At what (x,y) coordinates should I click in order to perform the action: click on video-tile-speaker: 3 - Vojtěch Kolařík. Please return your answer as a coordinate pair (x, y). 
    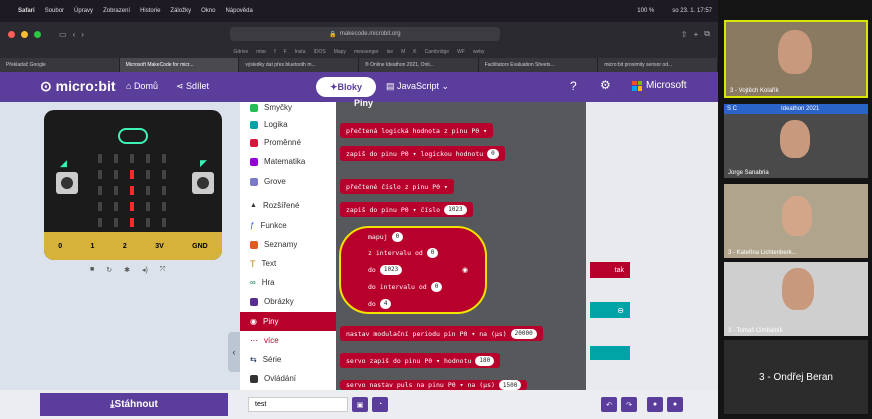
    Looking at the image, I should click on (796, 59).